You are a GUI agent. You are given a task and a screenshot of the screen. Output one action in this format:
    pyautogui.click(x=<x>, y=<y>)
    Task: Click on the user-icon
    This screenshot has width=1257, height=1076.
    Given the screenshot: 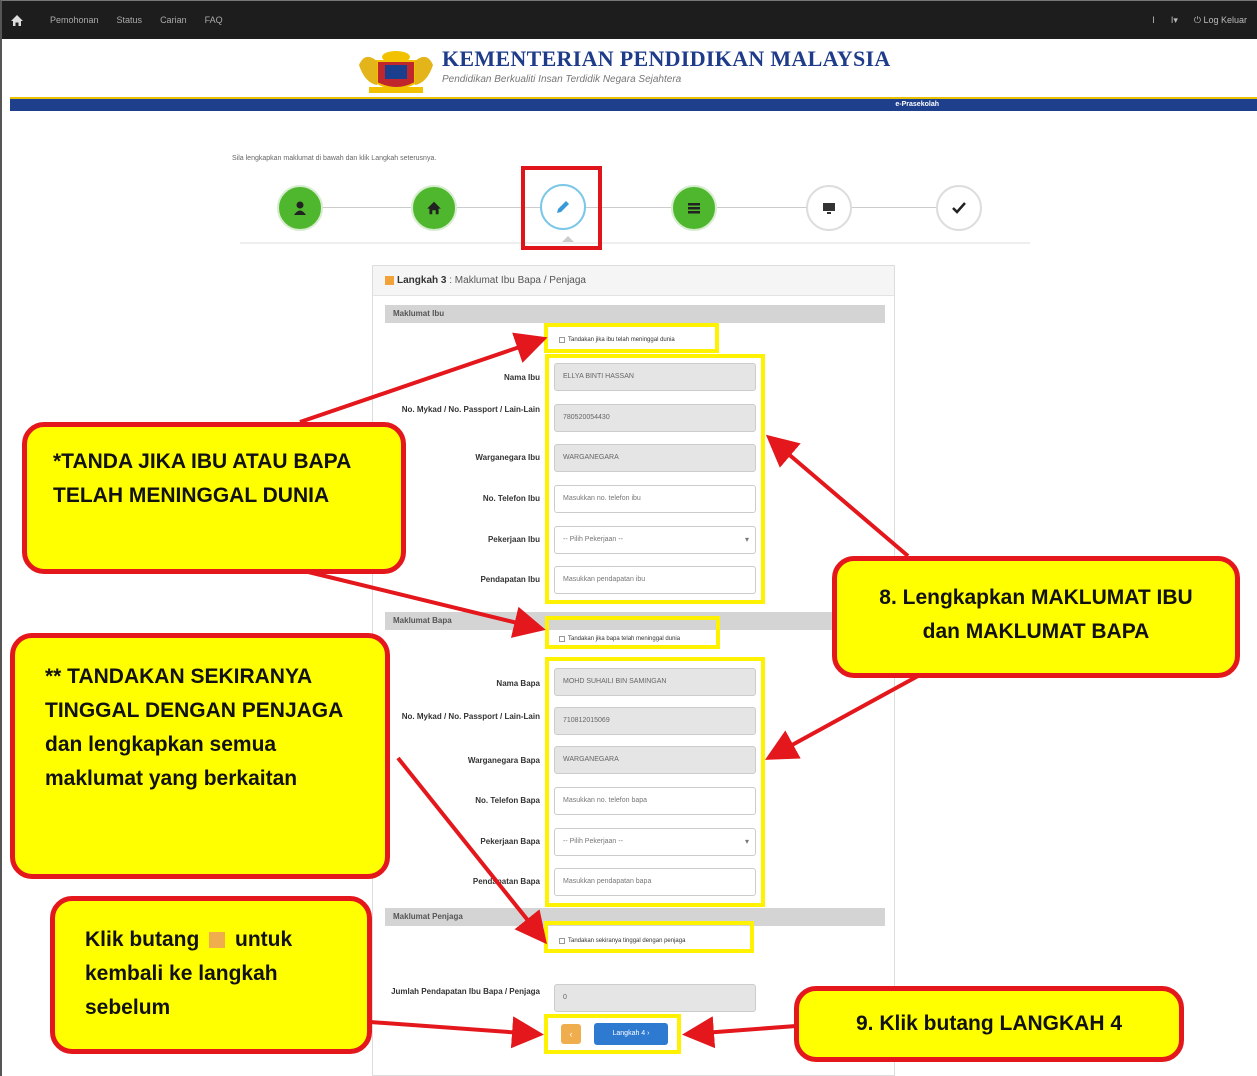 What is the action you would take?
    pyautogui.click(x=300, y=208)
    